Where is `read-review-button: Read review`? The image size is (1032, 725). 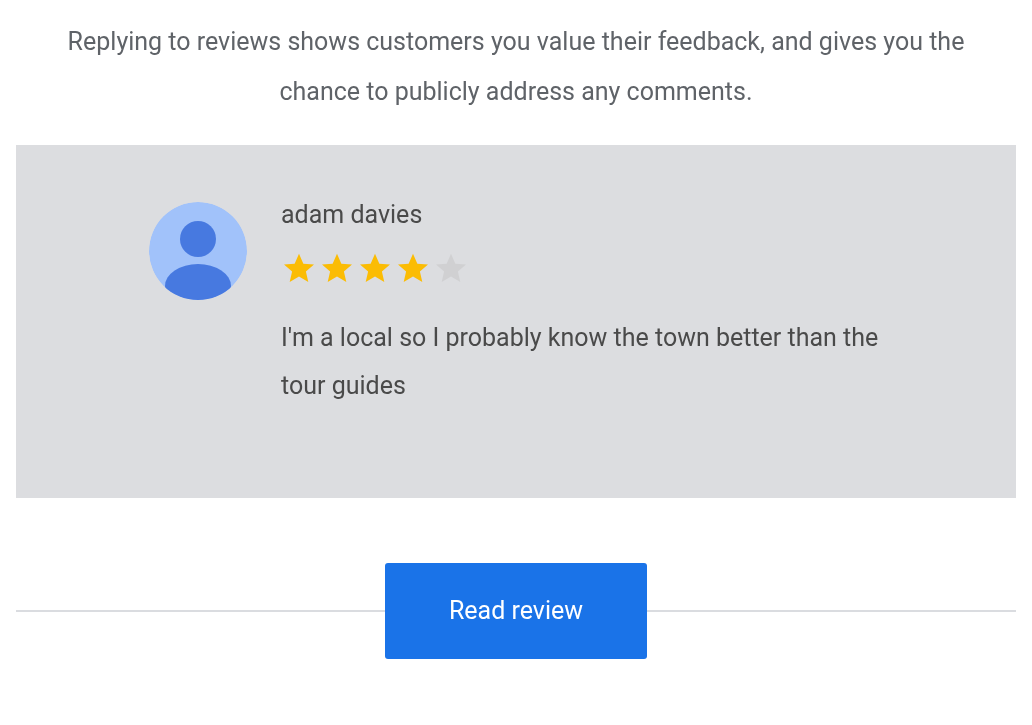
read-review-button: Read review is located at coordinates (516, 611).